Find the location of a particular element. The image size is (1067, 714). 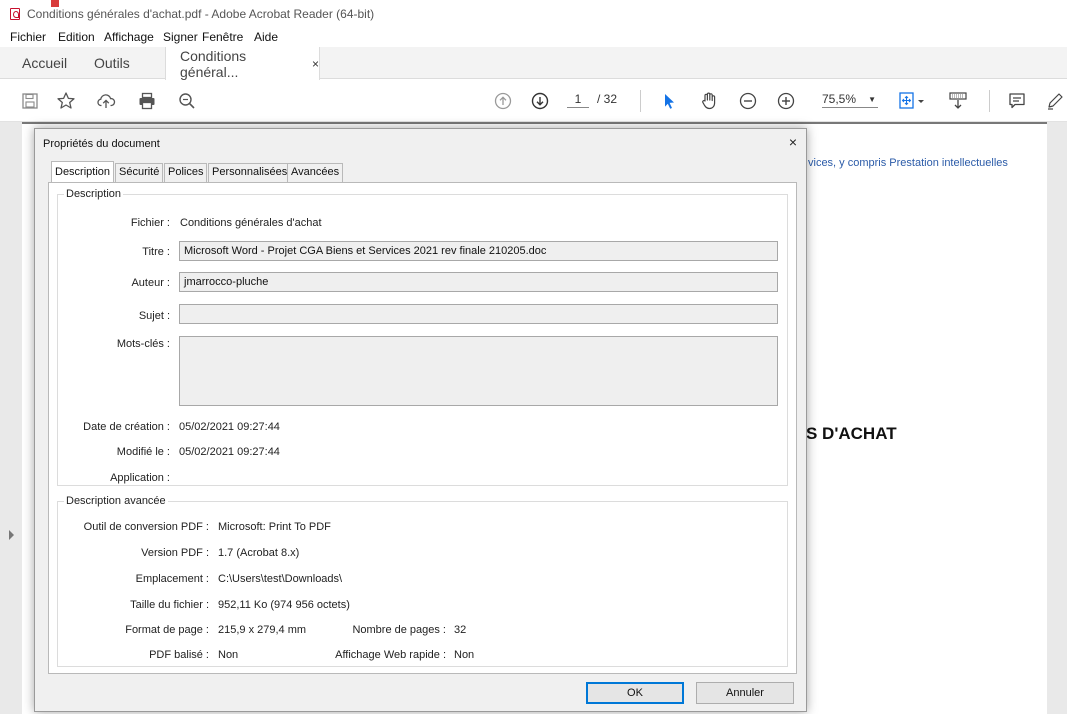

page-number-input: 1 is located at coordinates (578, 100).